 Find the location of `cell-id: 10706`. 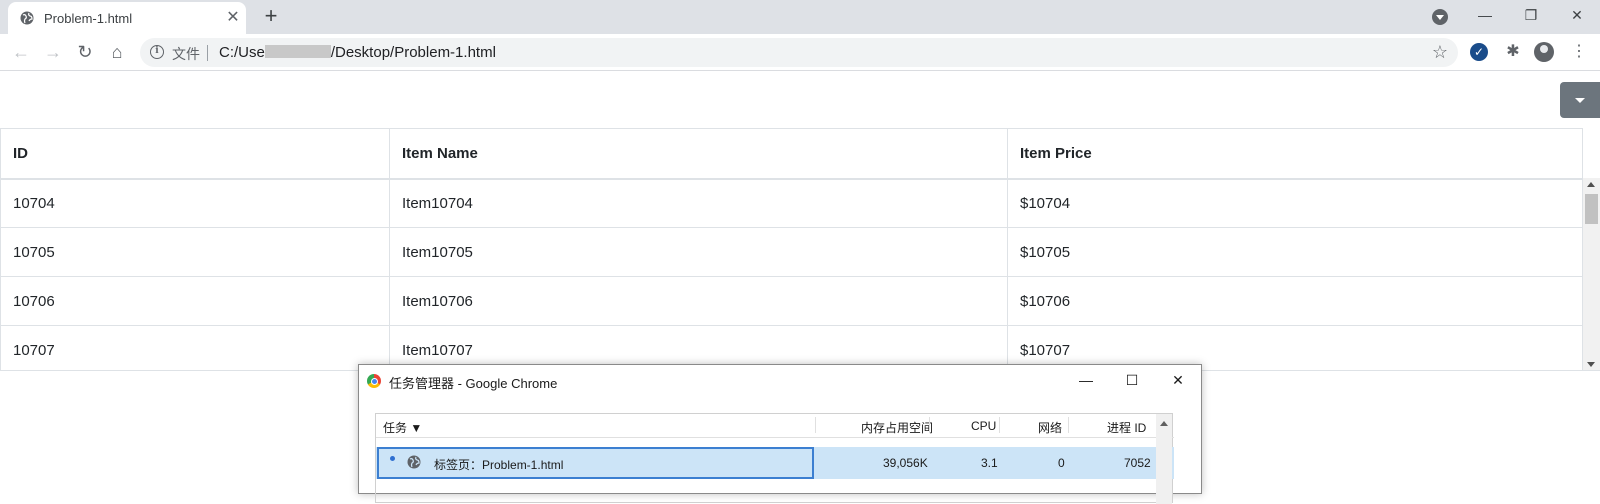

cell-id: 10706 is located at coordinates (195, 301).